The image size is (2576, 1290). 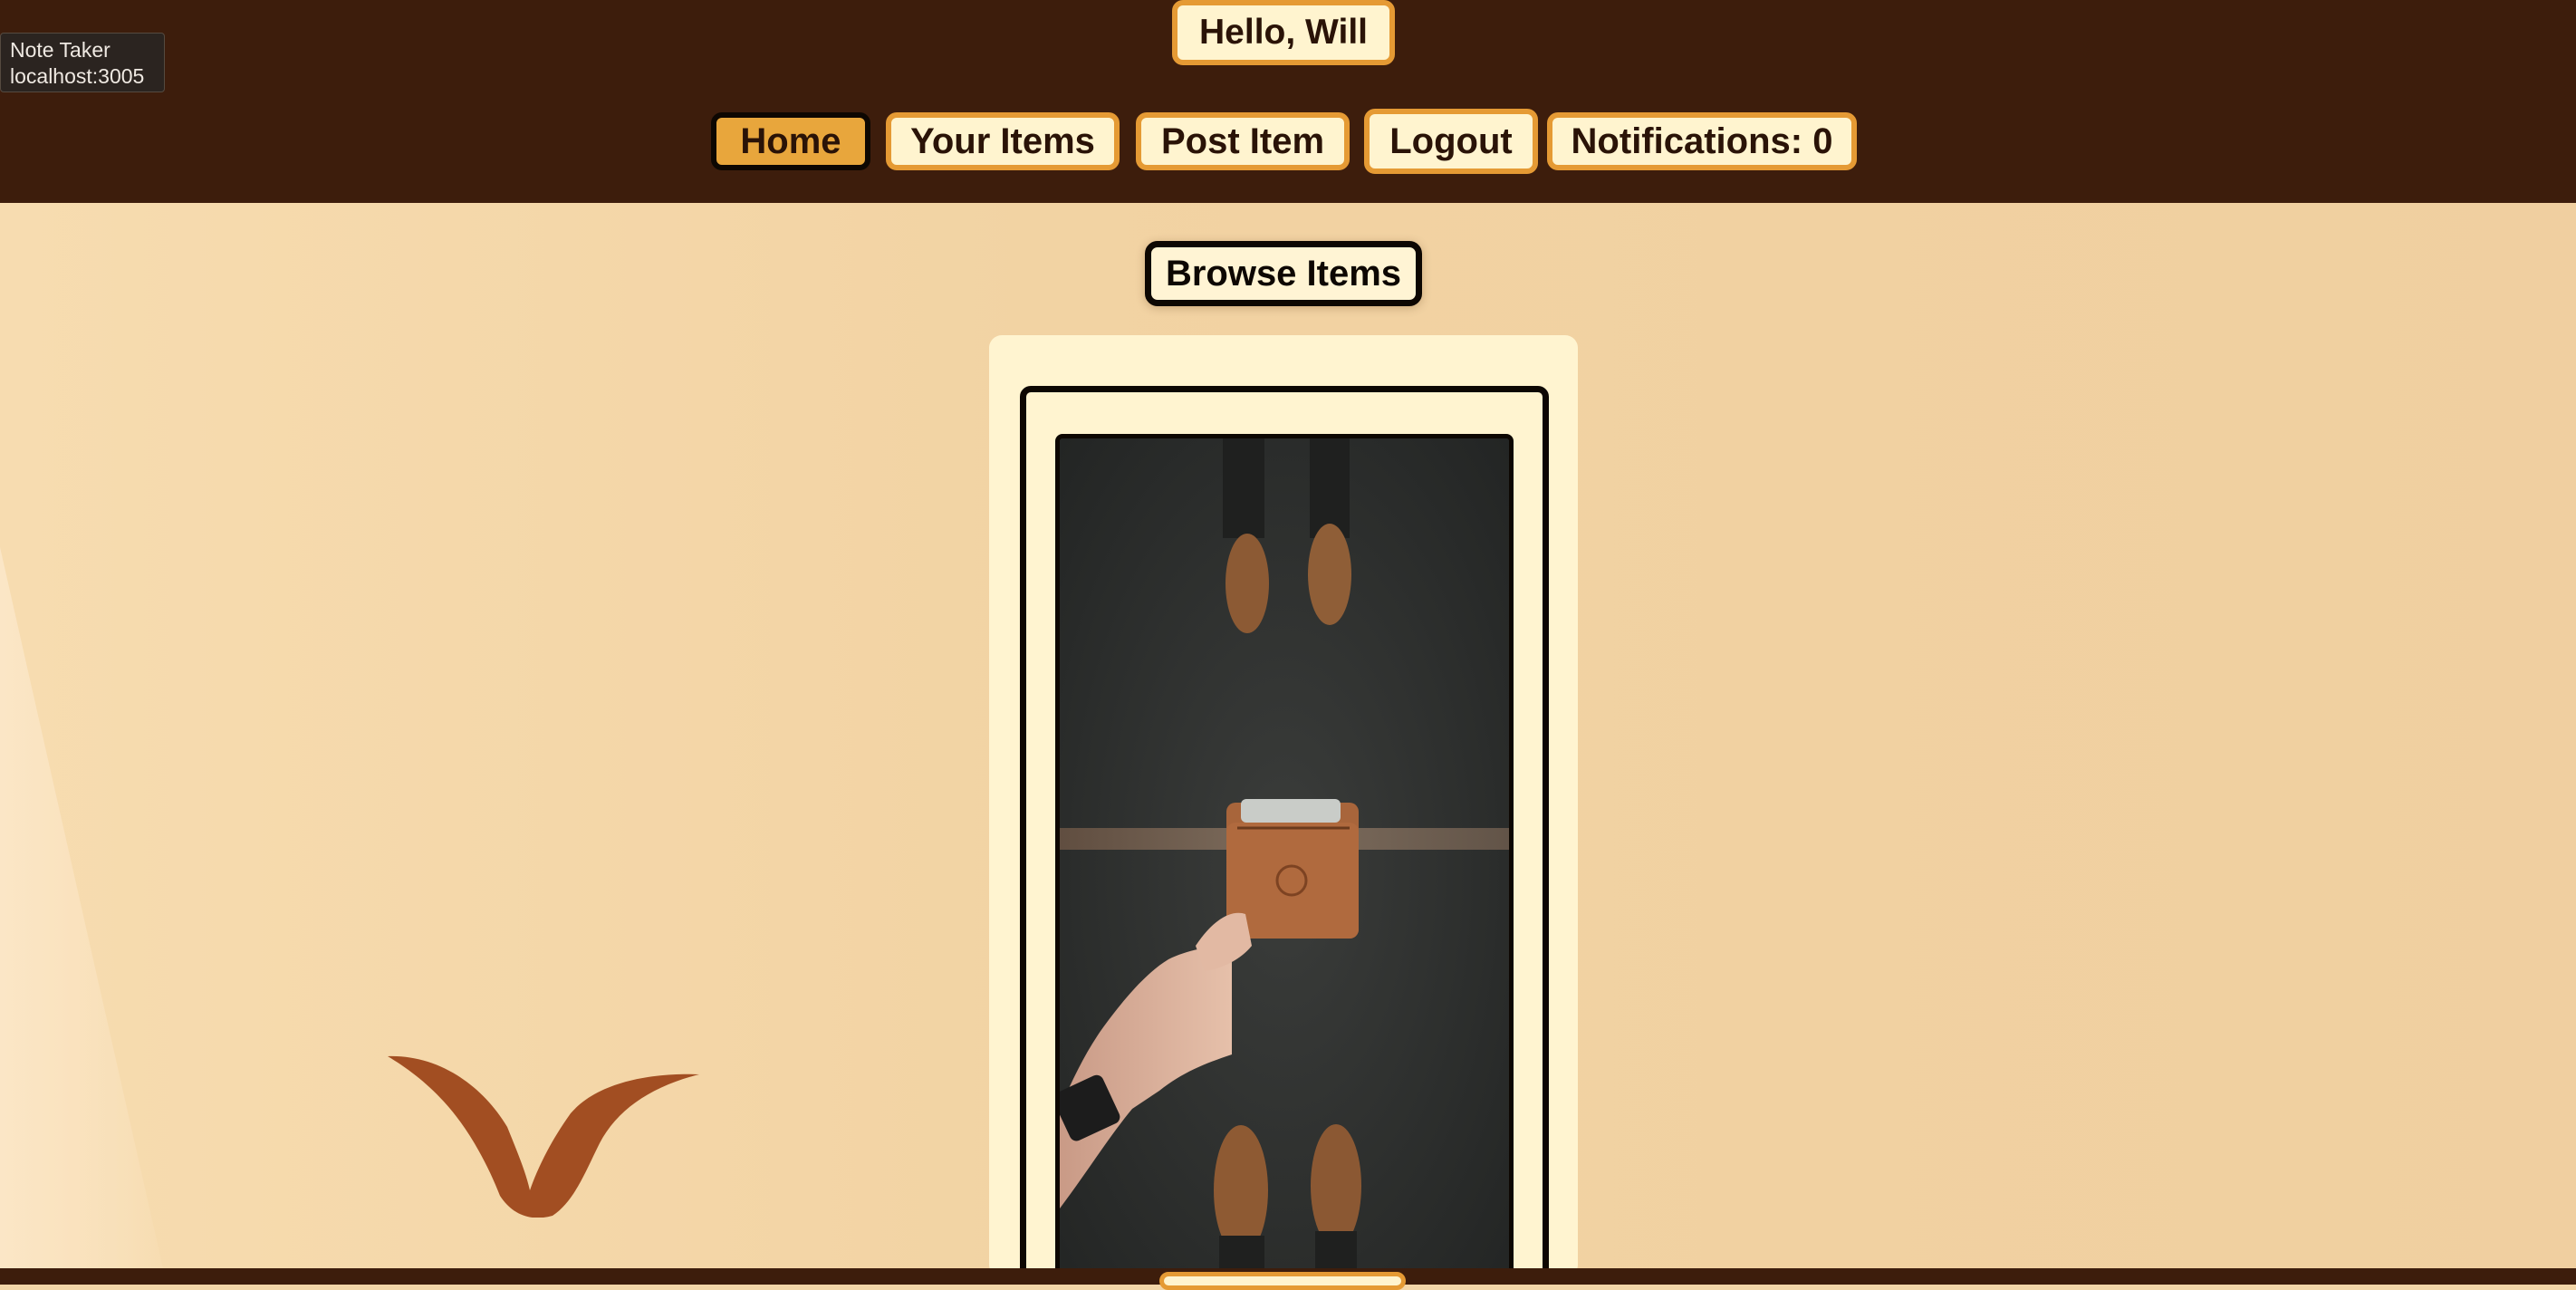 What do you see at coordinates (543, 1136) in the screenshot?
I see `bird-logo-icon` at bounding box center [543, 1136].